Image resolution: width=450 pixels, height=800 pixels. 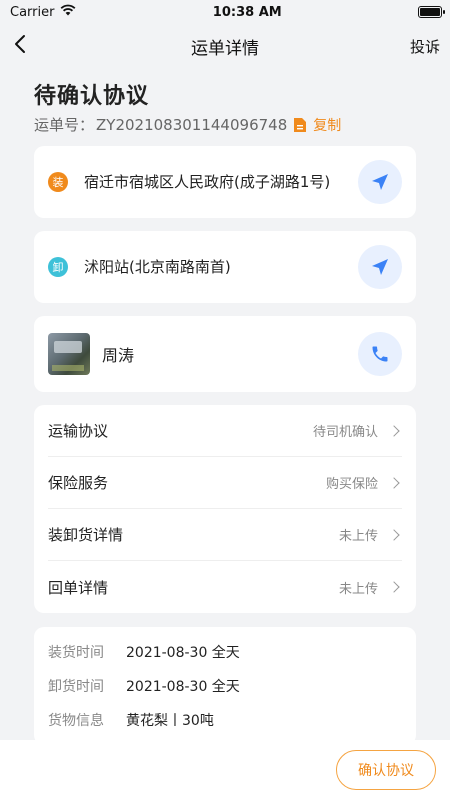 What do you see at coordinates (300, 124) in the screenshot?
I see `document-icon` at bounding box center [300, 124].